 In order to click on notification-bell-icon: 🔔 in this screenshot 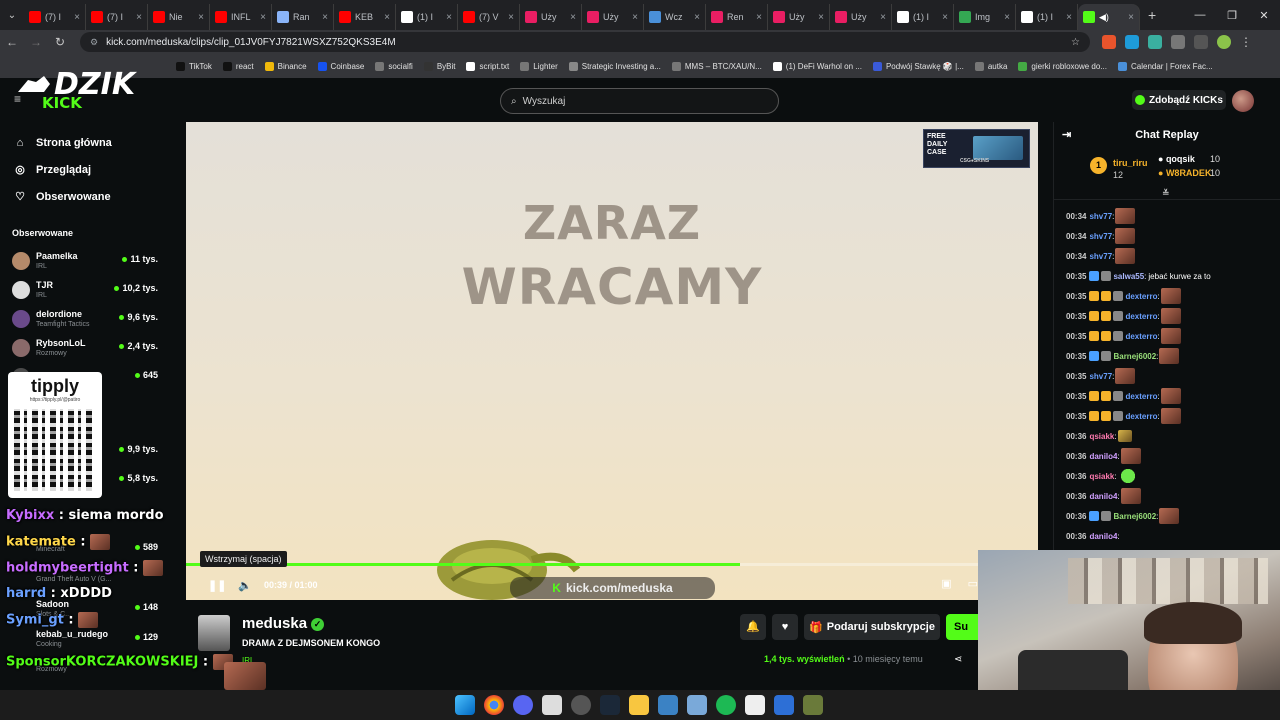, I will do `click(753, 627)`.